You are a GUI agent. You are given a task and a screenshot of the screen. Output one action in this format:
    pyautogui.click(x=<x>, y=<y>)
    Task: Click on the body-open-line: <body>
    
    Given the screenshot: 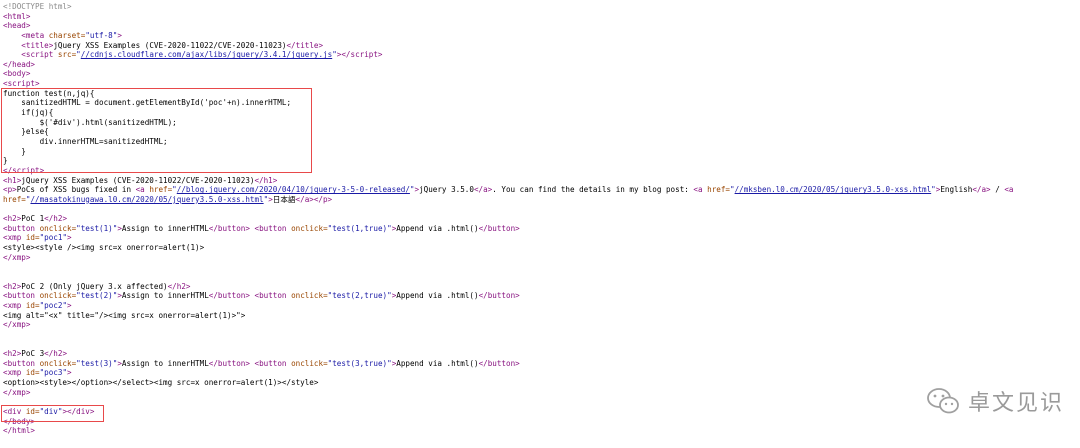 What is the action you would take?
    pyautogui.click(x=17, y=74)
    